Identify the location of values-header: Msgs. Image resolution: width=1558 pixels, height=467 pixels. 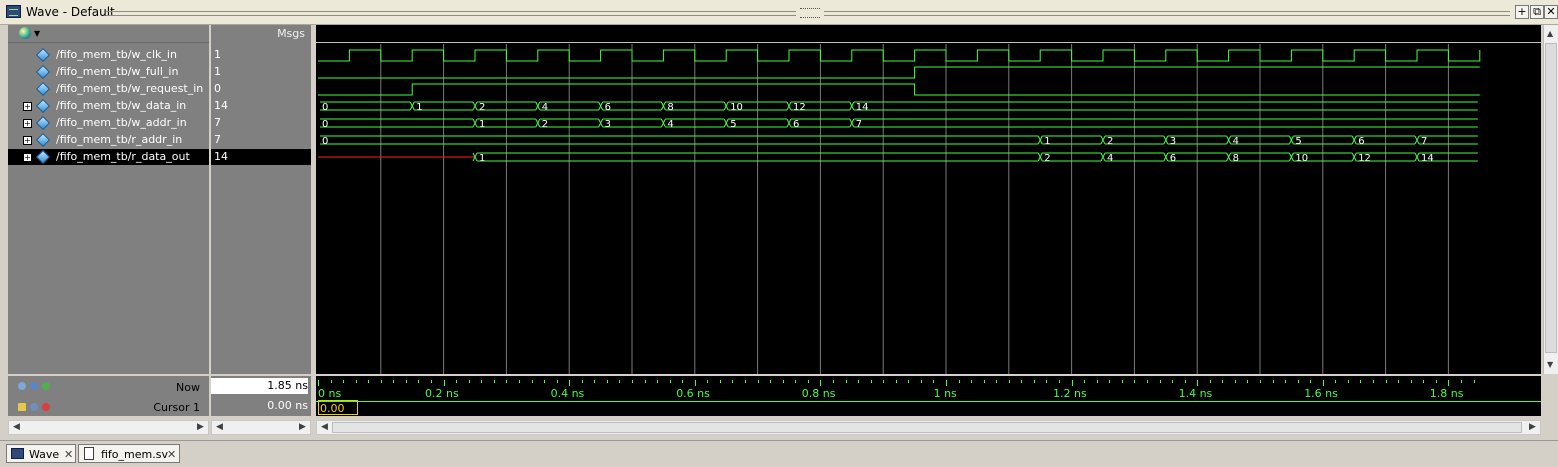
(261, 33).